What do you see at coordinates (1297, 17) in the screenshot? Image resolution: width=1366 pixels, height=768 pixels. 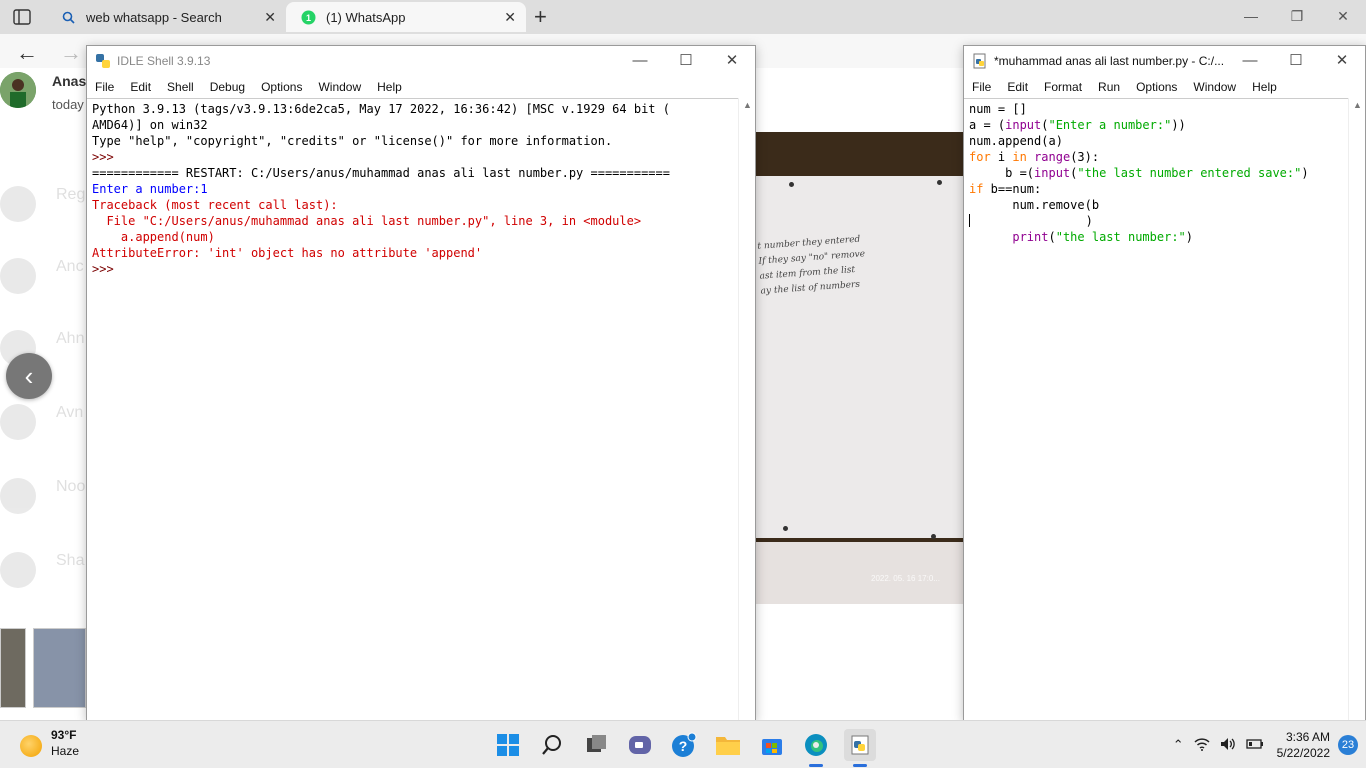 I see `restore-icon: ❐` at bounding box center [1297, 17].